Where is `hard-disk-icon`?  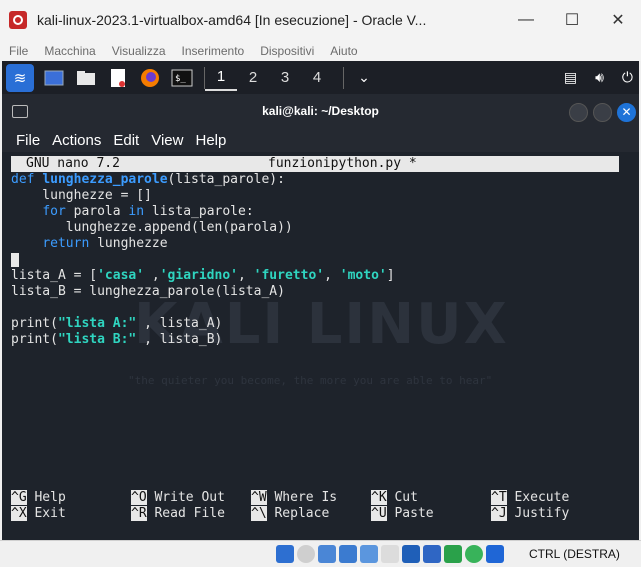 hard-disk-icon is located at coordinates (285, 554).